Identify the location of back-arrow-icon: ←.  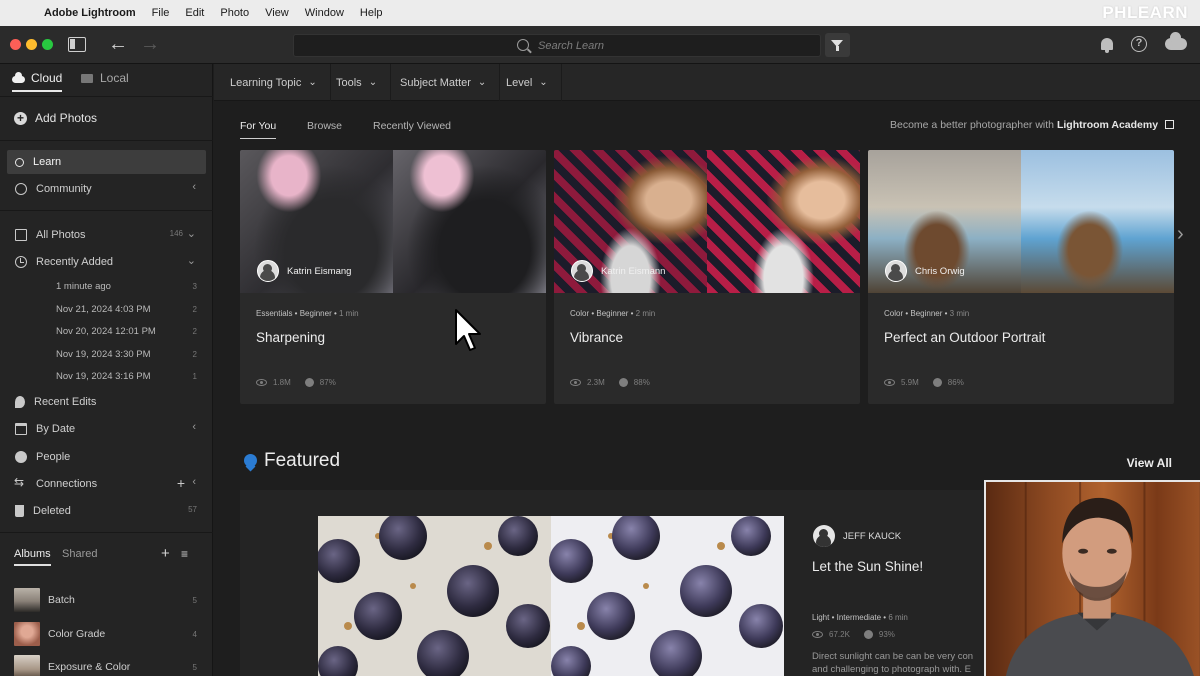
(118, 44).